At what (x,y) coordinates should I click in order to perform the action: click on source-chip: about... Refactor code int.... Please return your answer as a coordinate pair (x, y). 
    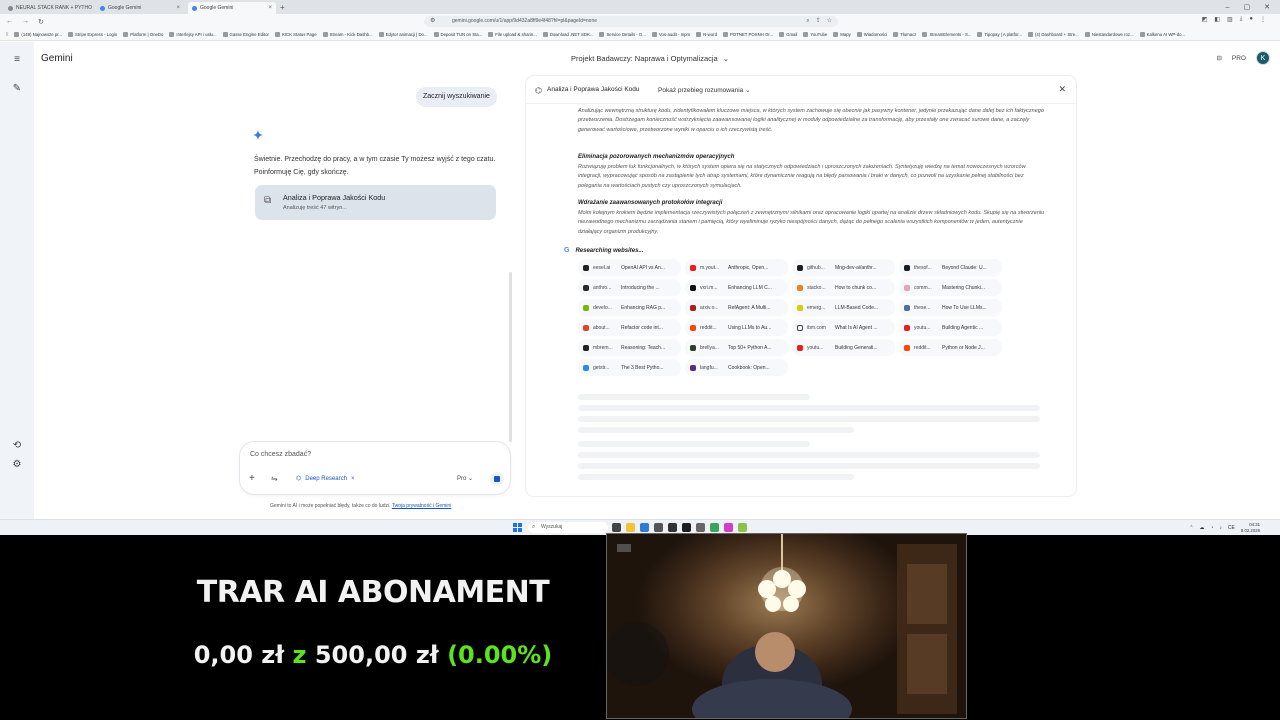
    Looking at the image, I should click on (629, 327).